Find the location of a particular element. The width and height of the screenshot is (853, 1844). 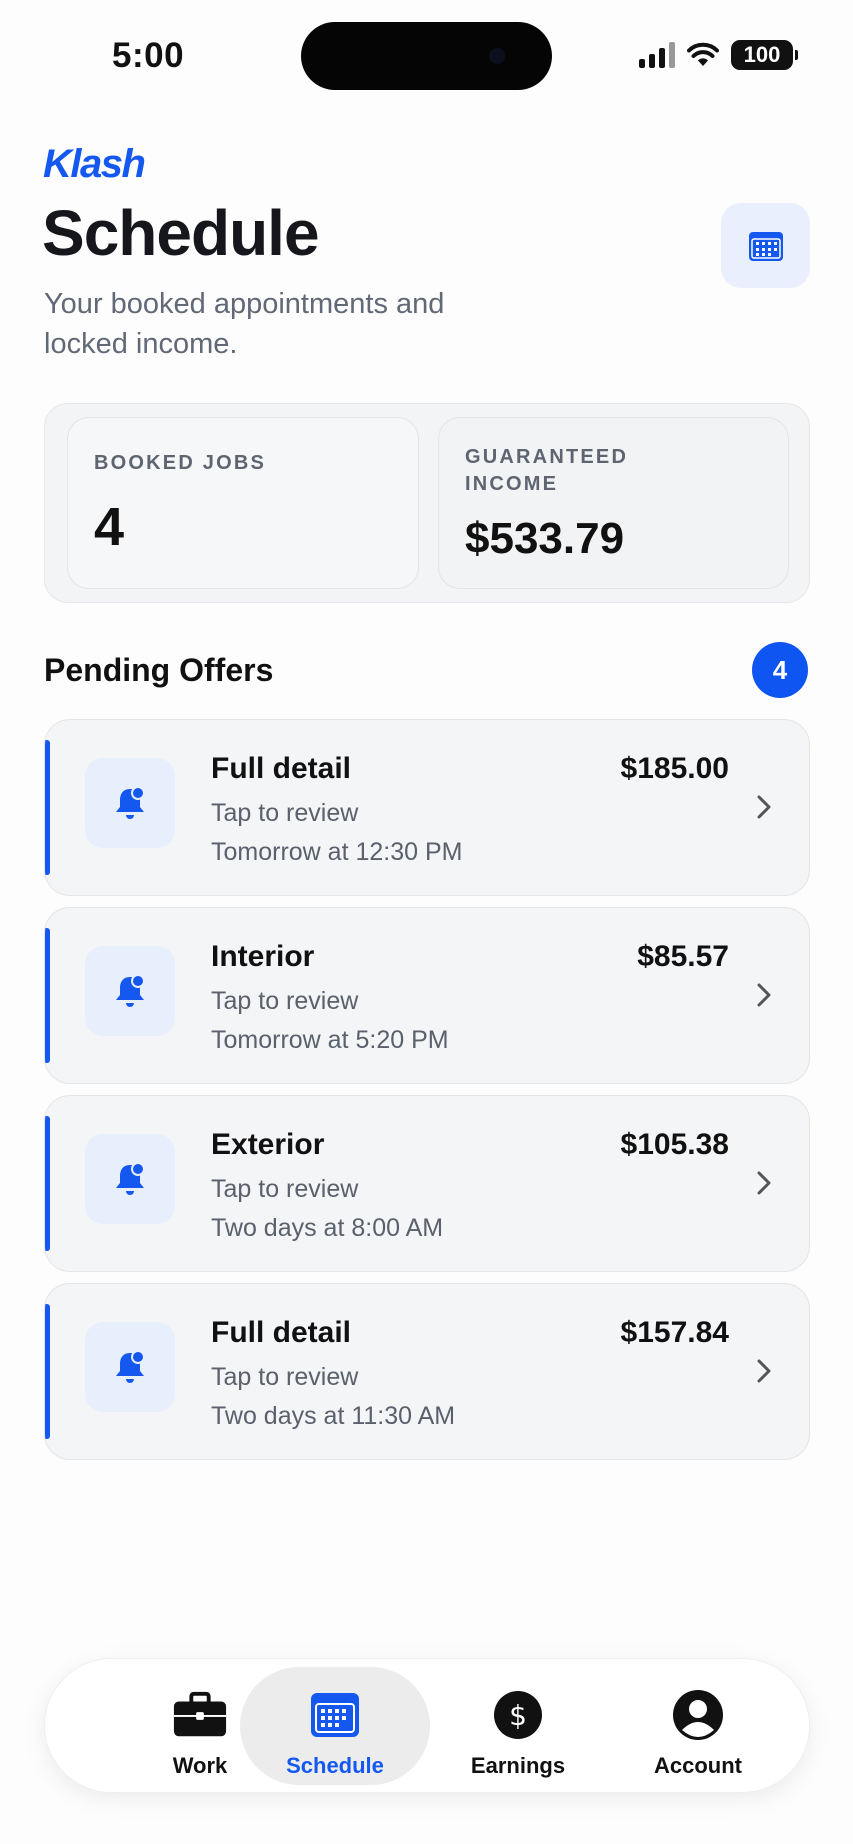

tab-work-label: Work is located at coordinates (200, 1765).